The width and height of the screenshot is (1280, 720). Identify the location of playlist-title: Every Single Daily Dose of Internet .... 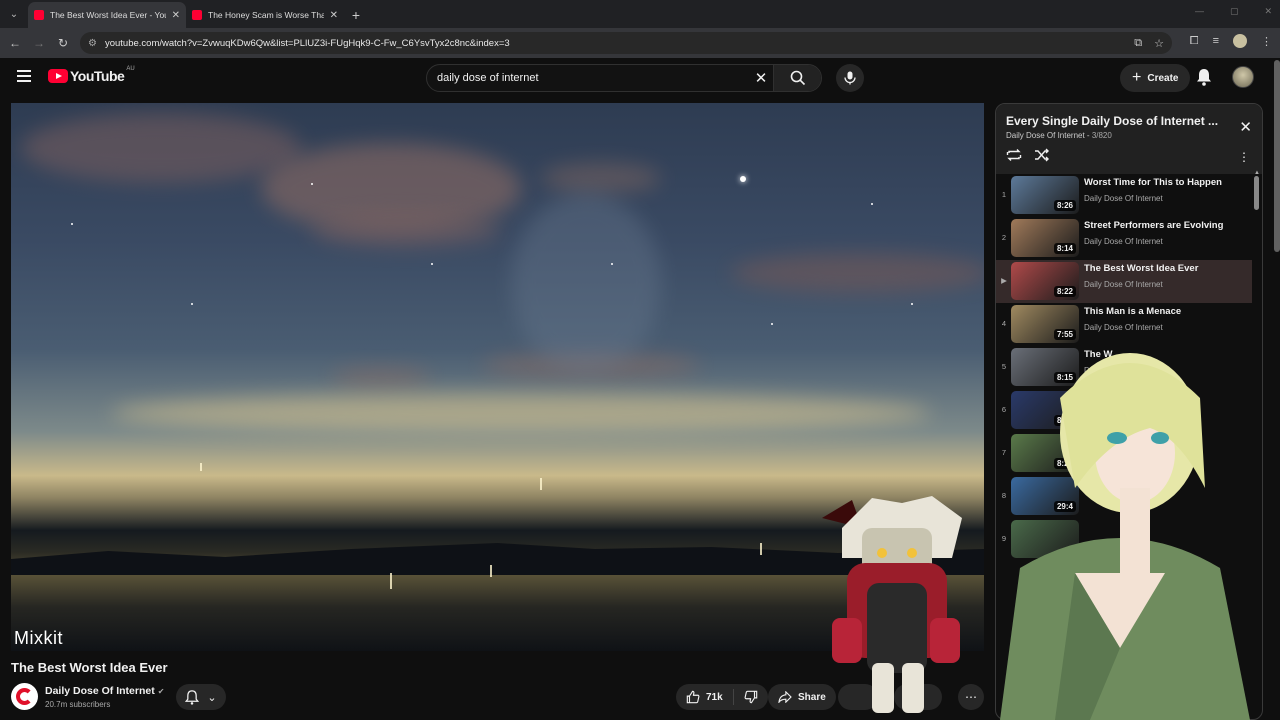
(1114, 121).